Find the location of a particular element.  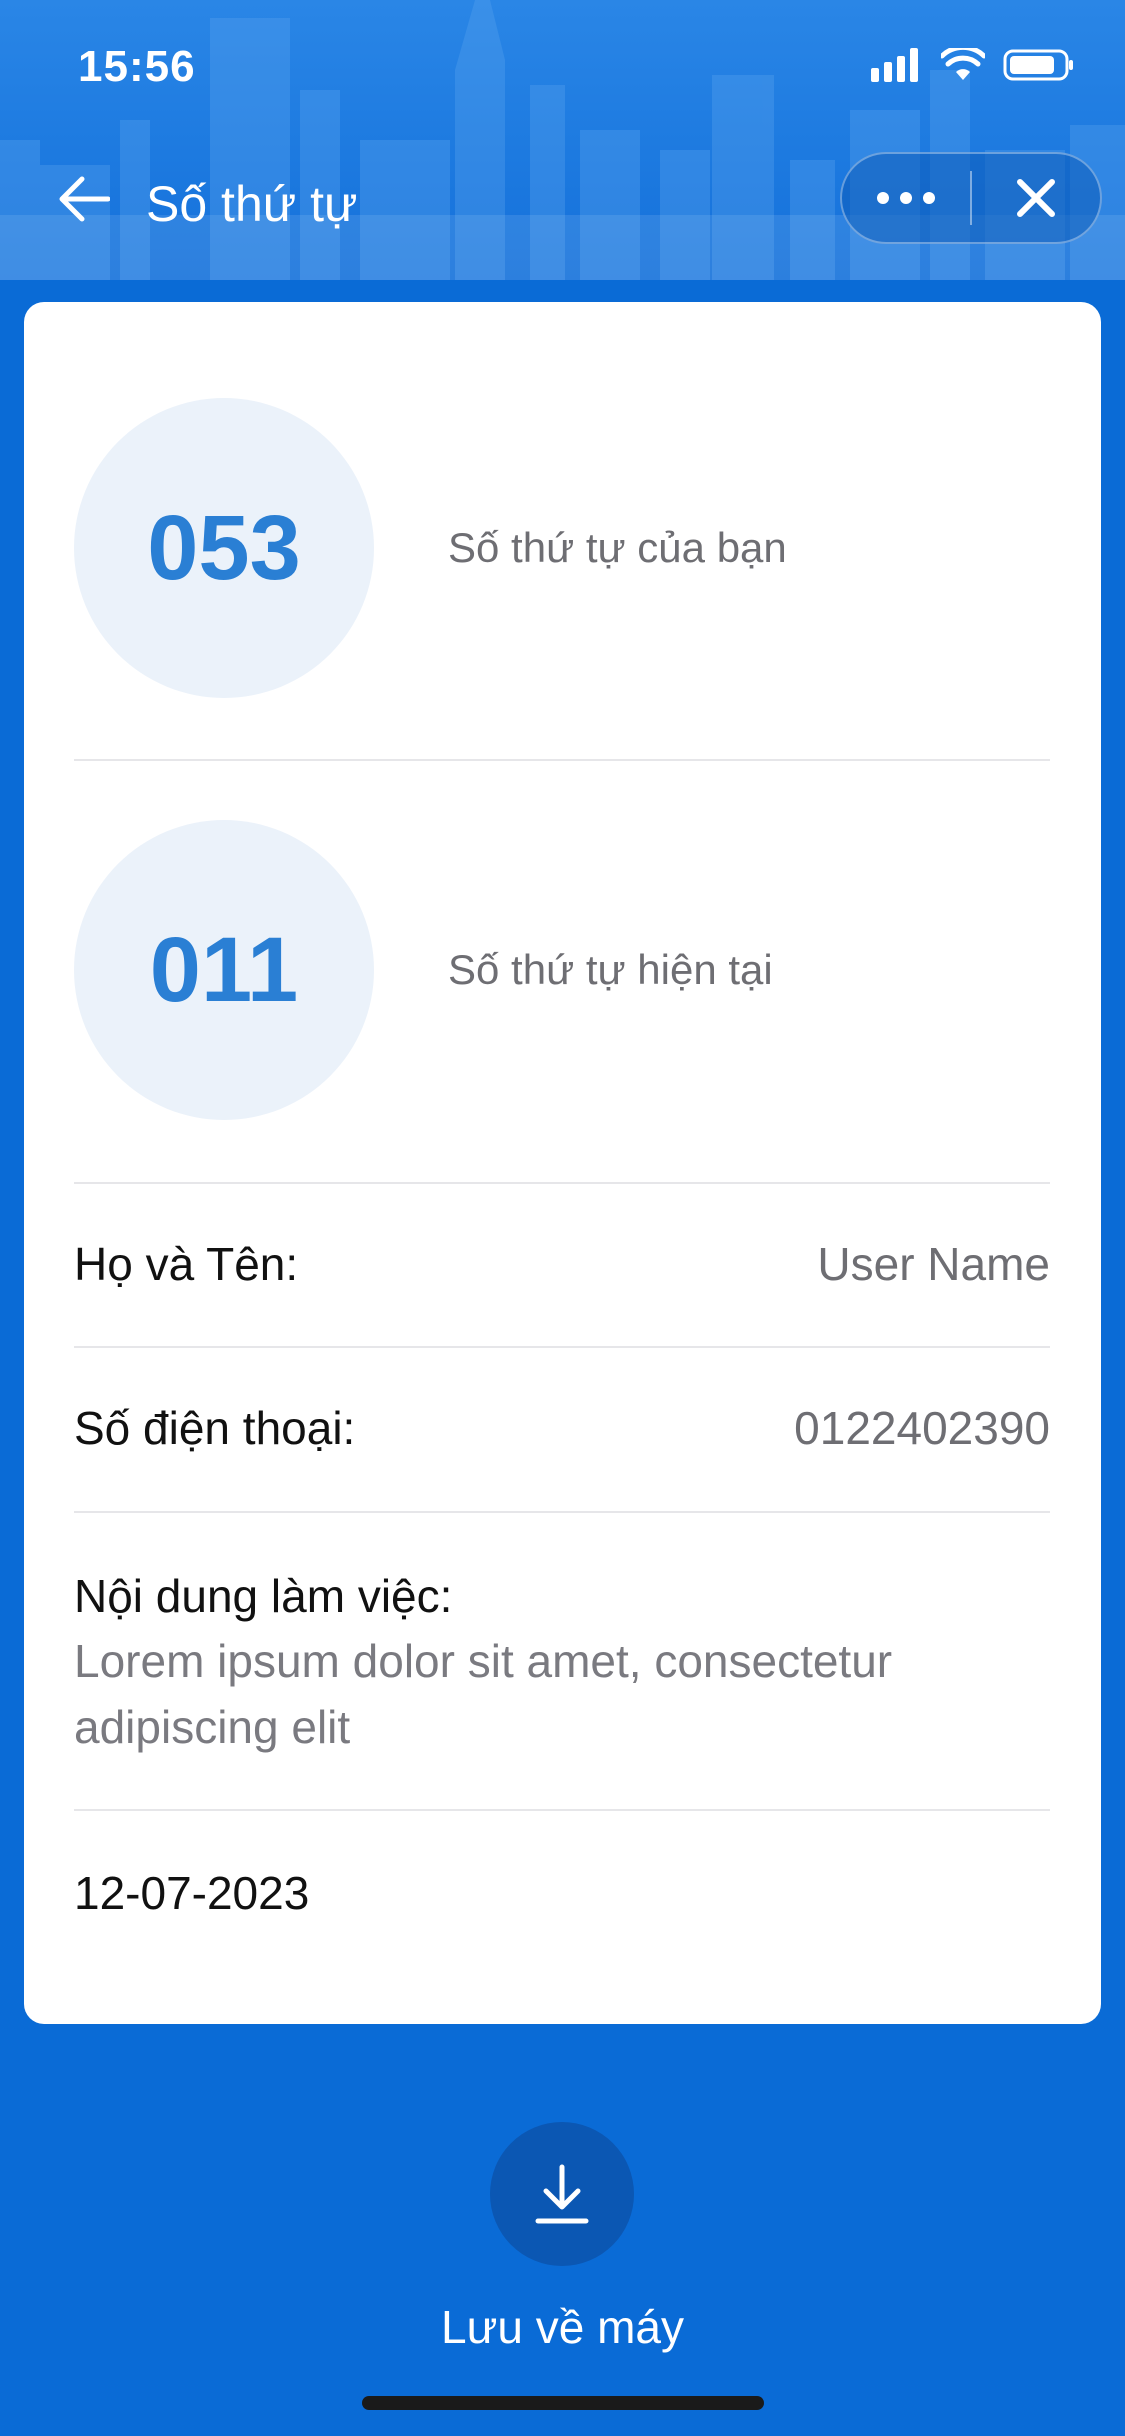

more-dots-icon is located at coordinates (906, 198).